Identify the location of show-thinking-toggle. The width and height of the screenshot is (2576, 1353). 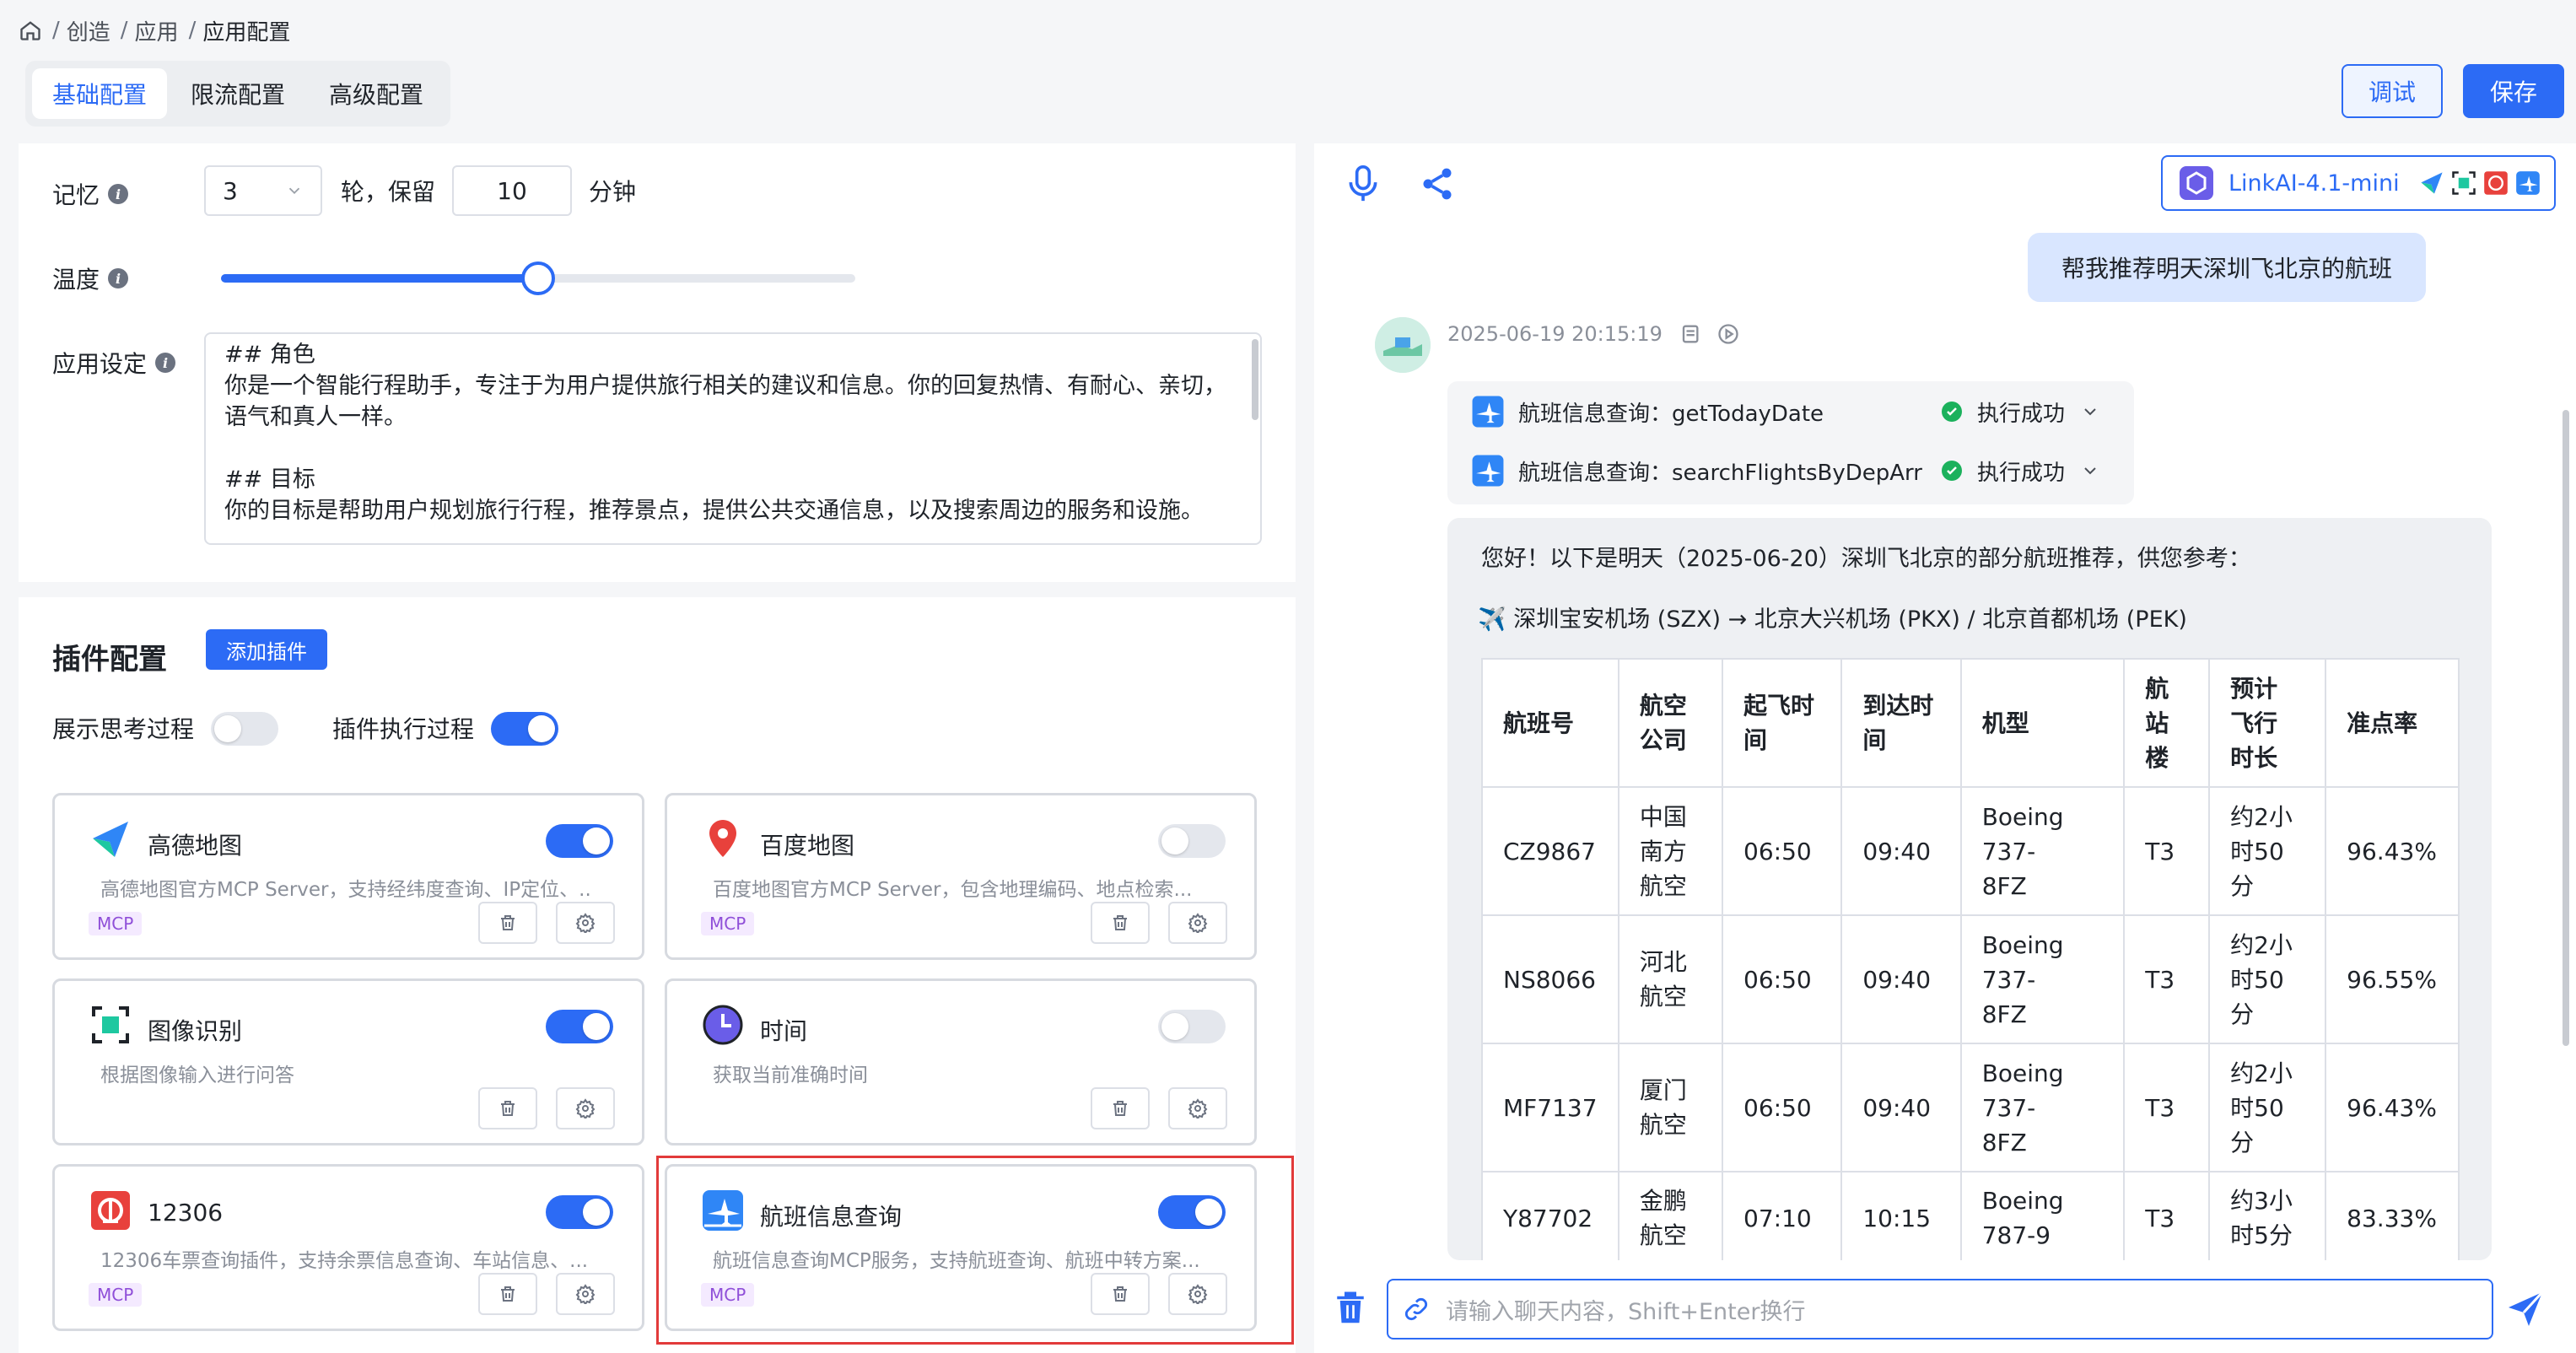
(244, 729).